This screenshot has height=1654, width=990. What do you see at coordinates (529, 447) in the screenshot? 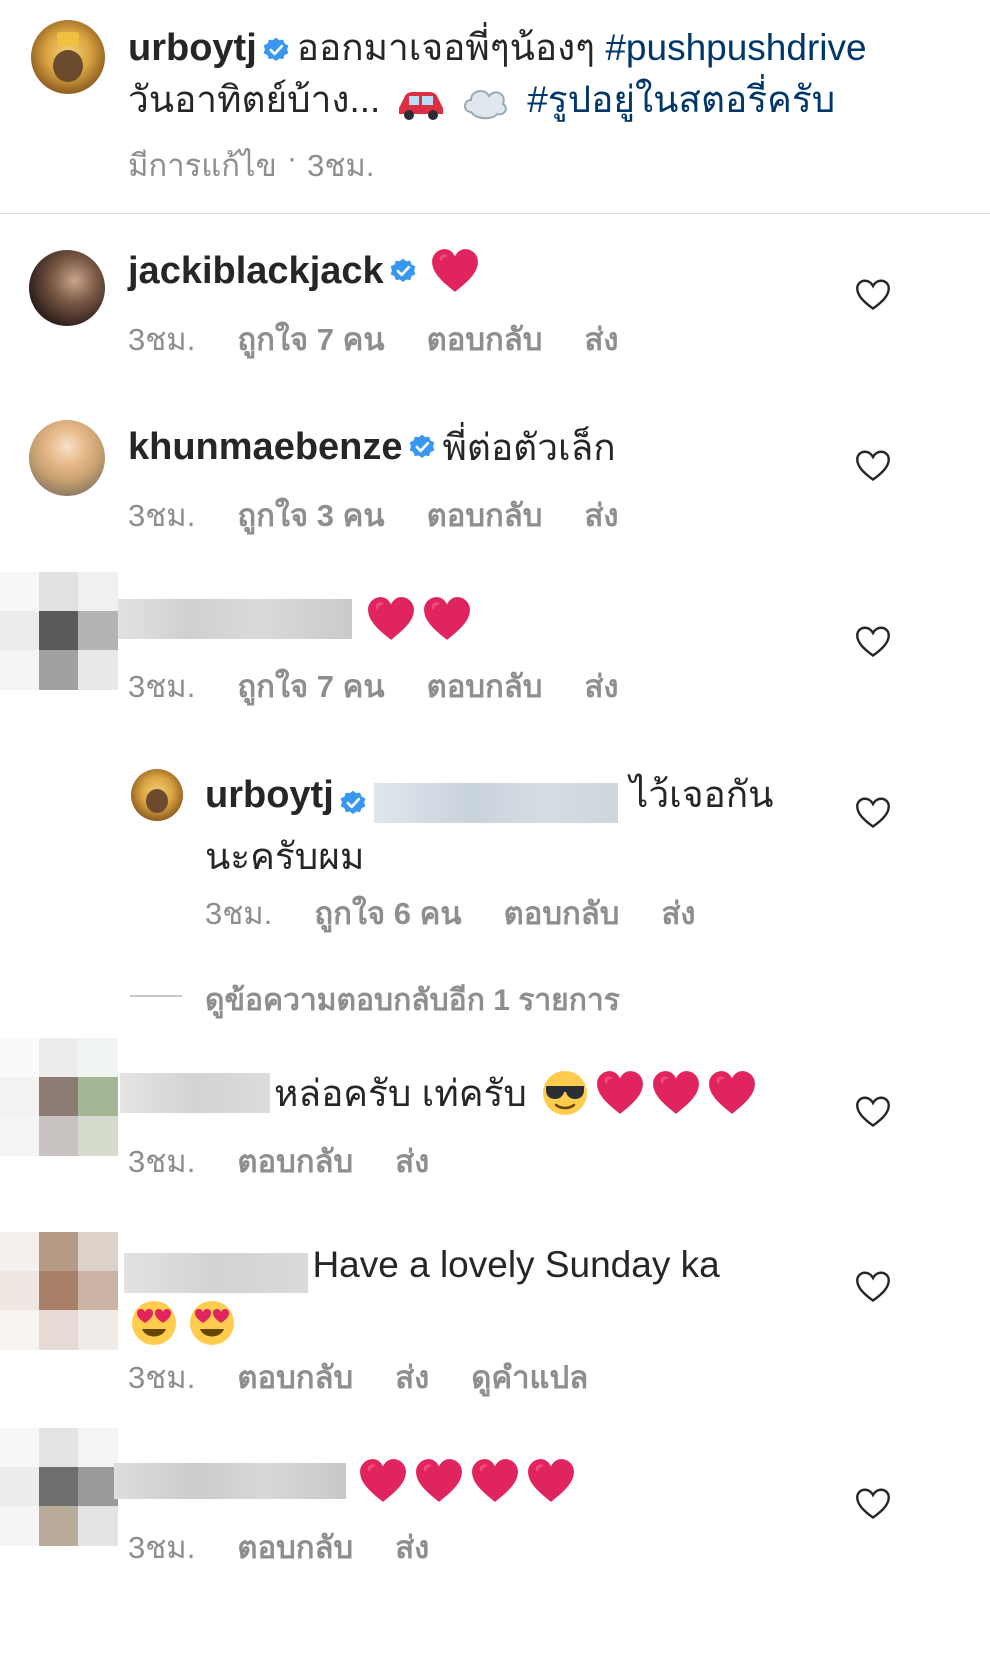
I see `comment-text: พี่ต่อตัวเล็ก` at bounding box center [529, 447].